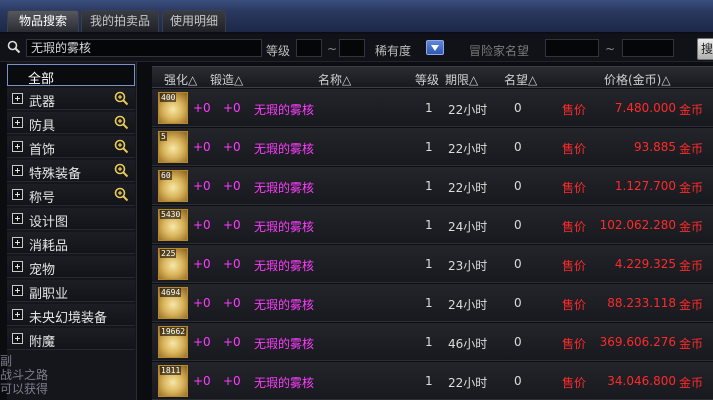 This screenshot has width=713, height=400. Describe the element at coordinates (71, 195) in the screenshot. I see `category-title: 称号` at that location.